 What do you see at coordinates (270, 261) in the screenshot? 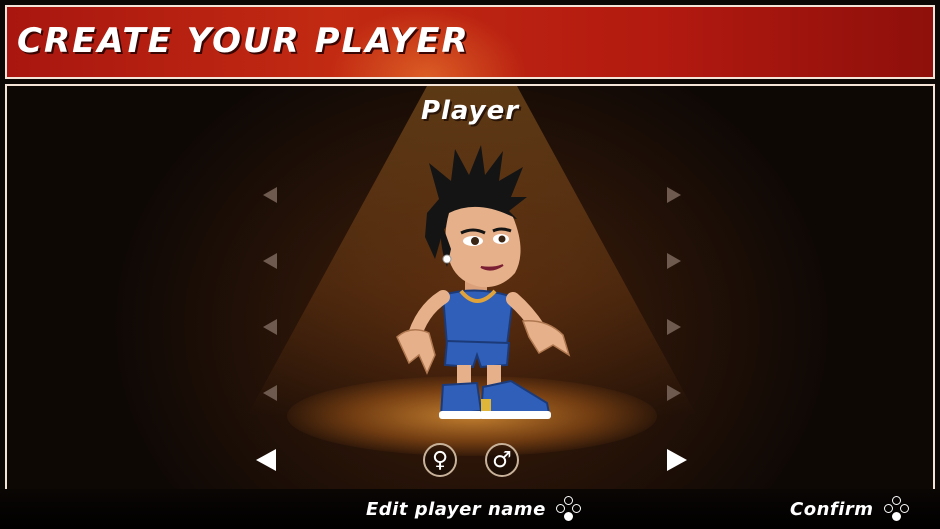
I see `option-2-prev-arrow` at bounding box center [270, 261].